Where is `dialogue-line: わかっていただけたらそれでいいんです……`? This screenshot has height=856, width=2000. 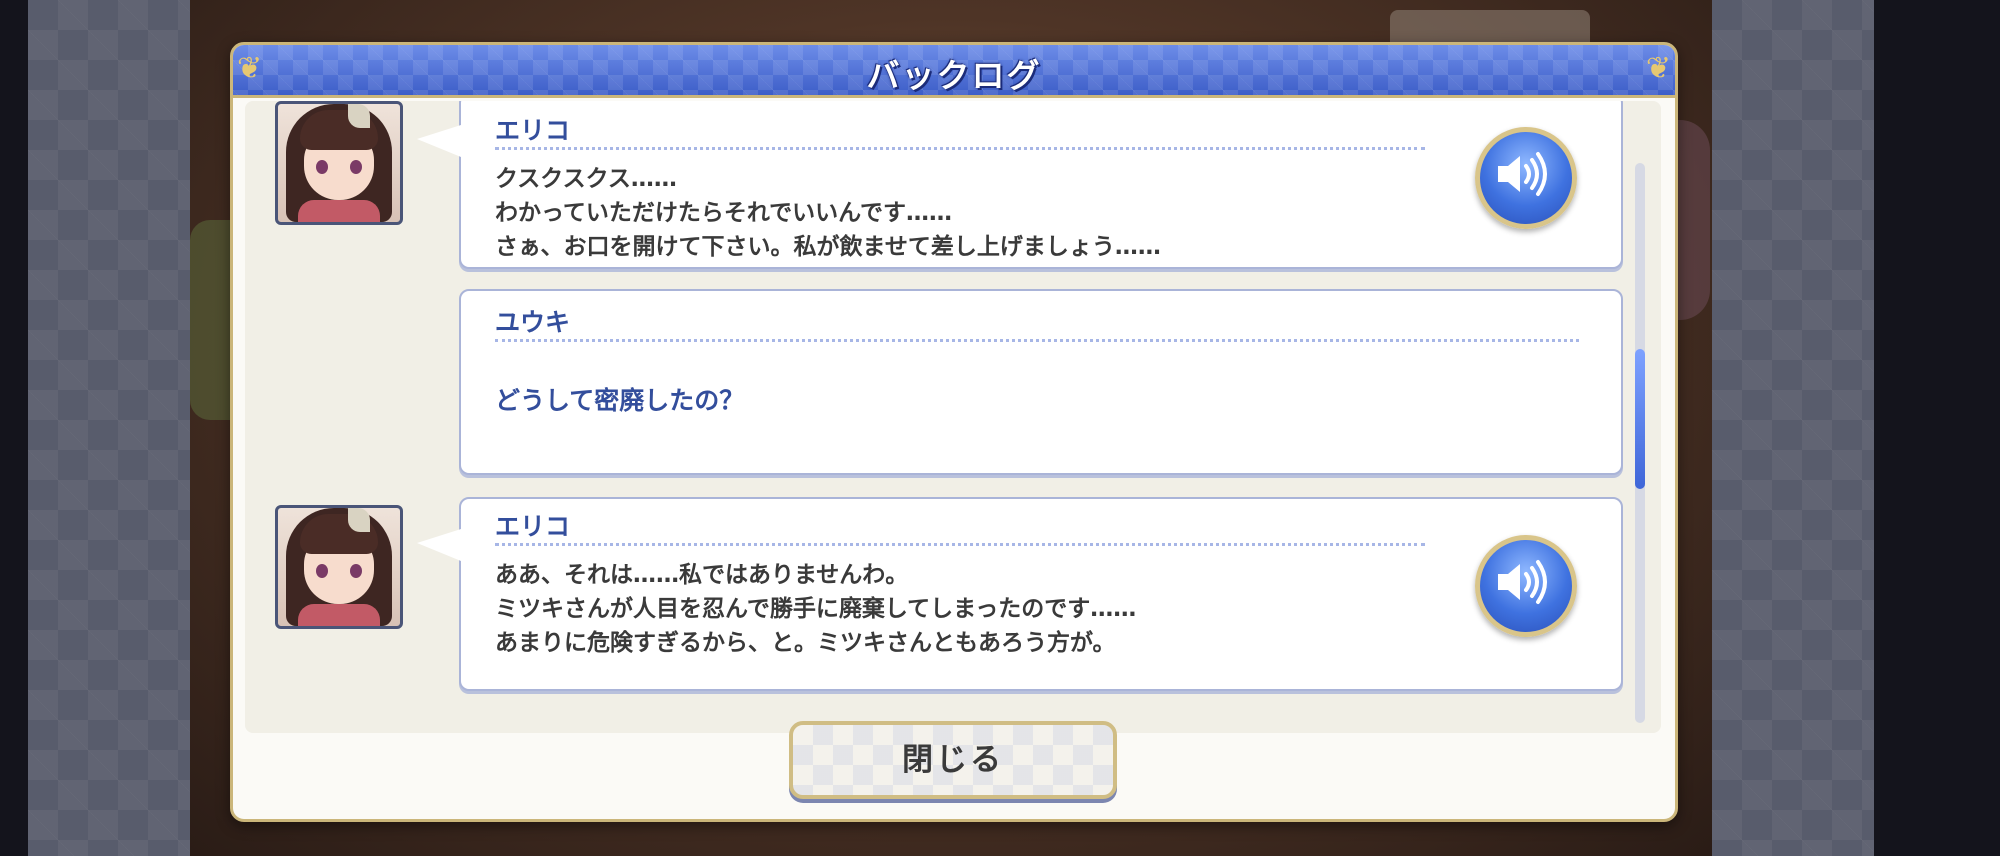
dialogue-line: わかっていただけたらそれでいいんです…… is located at coordinates (724, 213).